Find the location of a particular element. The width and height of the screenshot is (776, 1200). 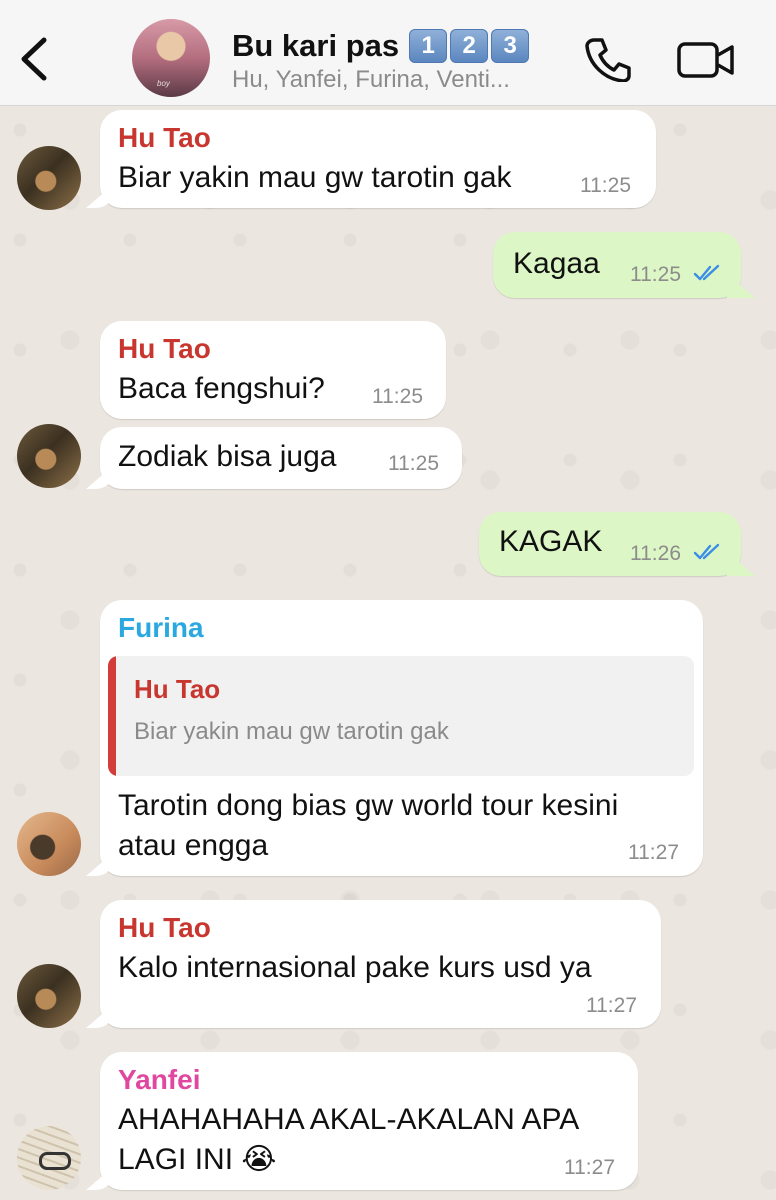

group-name-text: Bu kari pas is located at coordinates (316, 45).